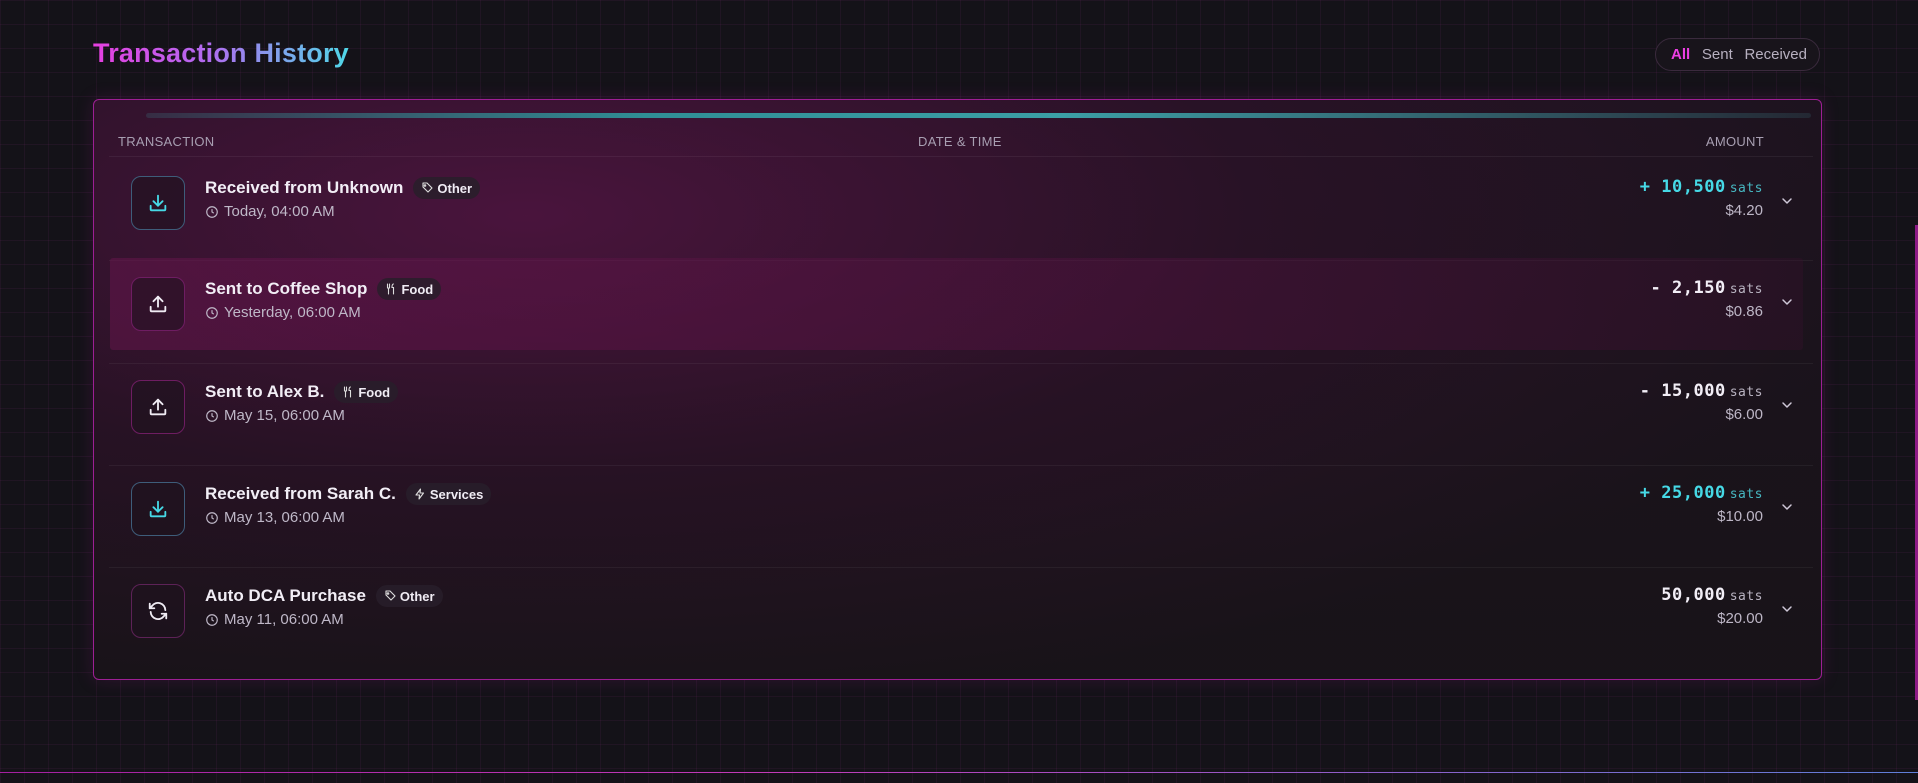 The image size is (1918, 783). What do you see at coordinates (270, 211) in the screenshot?
I see `transaction-time: Today, 04:00 AM` at bounding box center [270, 211].